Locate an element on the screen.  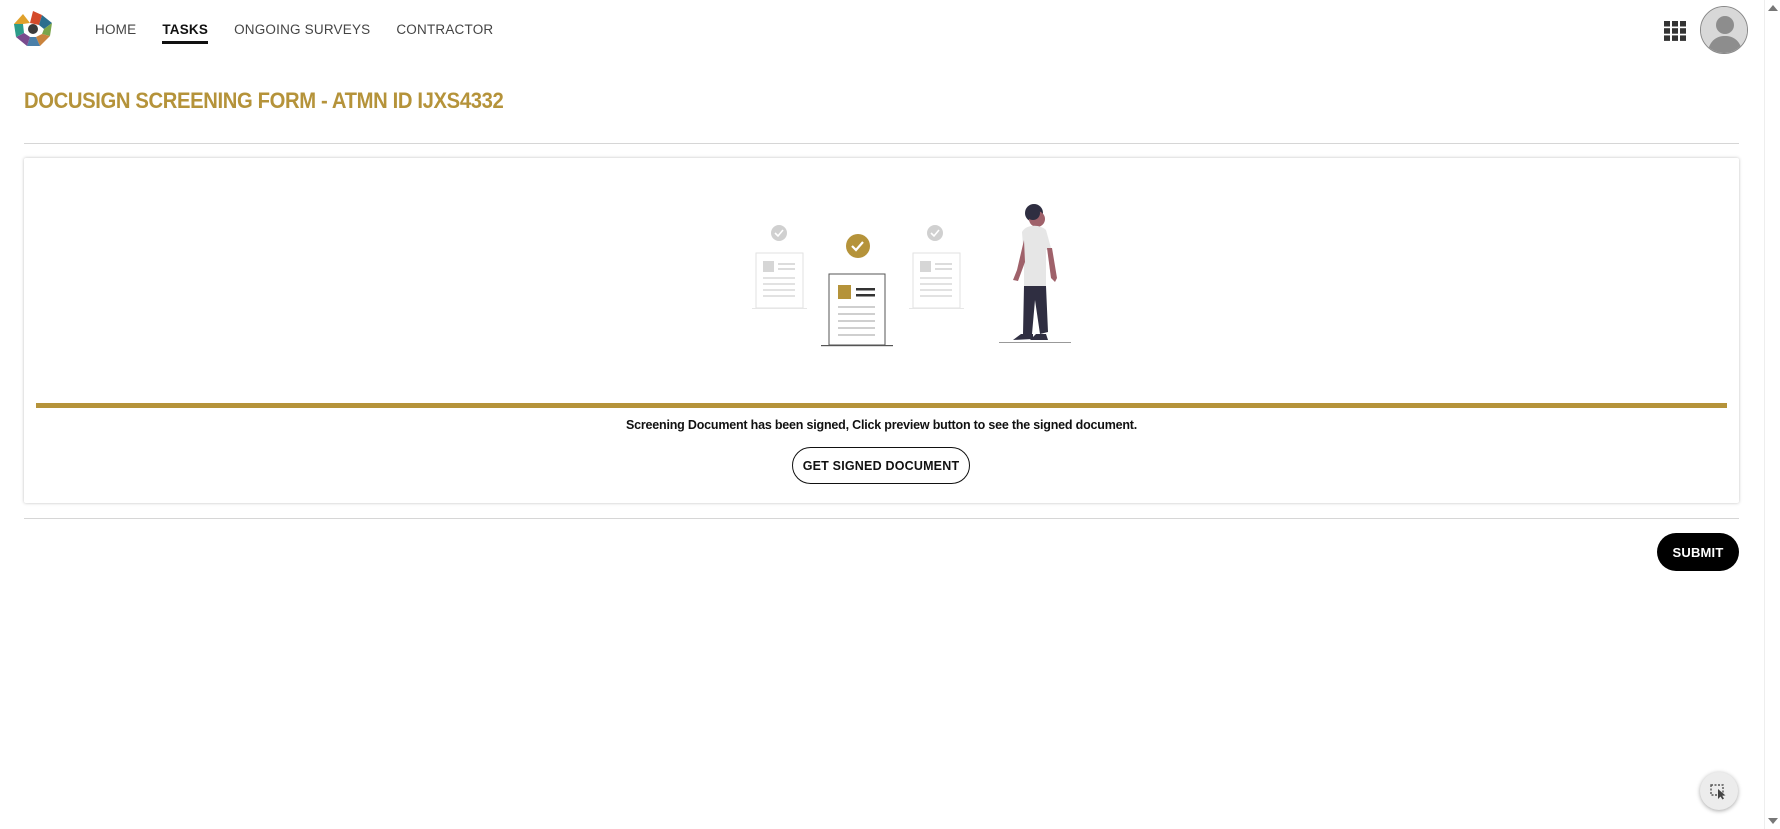
company-logo is located at coordinates (33, 29).